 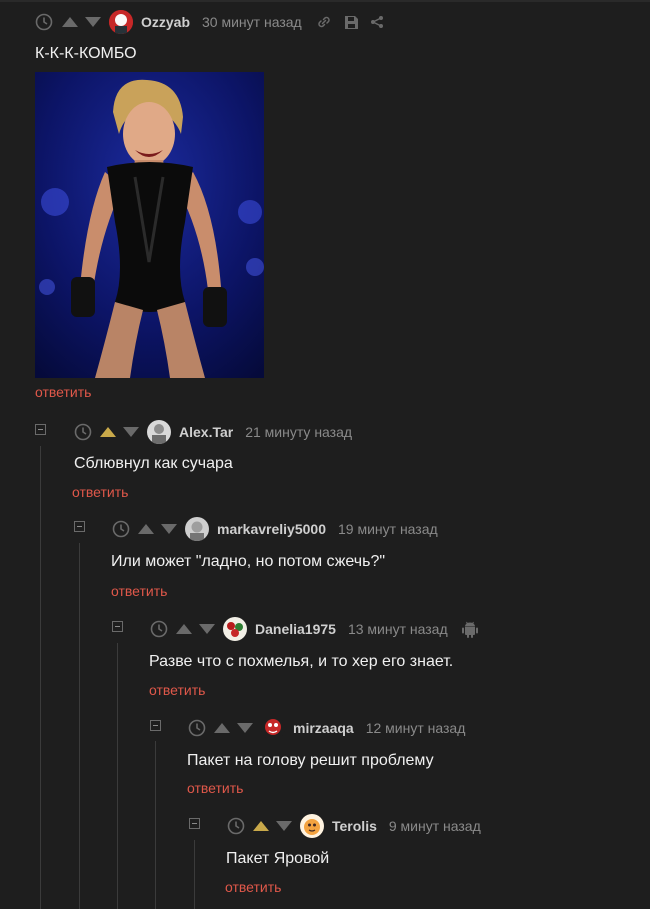 I want to click on share-icon, so click(x=377, y=22).